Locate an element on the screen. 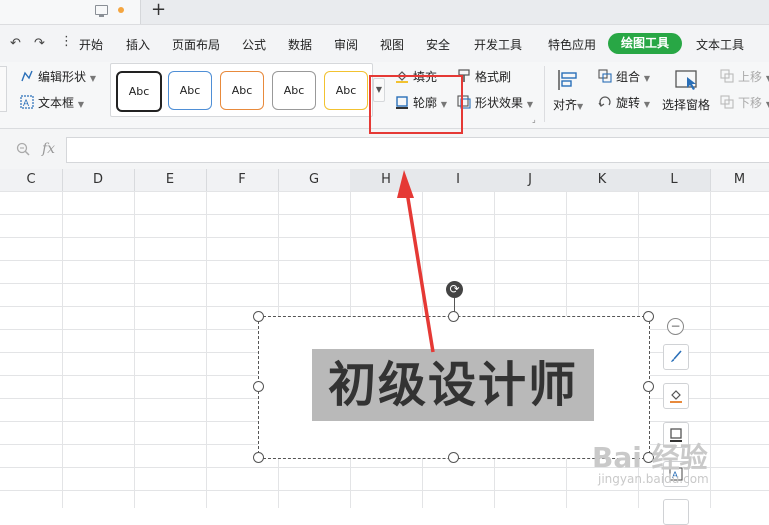 Image resolution: width=769 pixels, height=525 pixels. column-header-j: J is located at coordinates (530, 180).